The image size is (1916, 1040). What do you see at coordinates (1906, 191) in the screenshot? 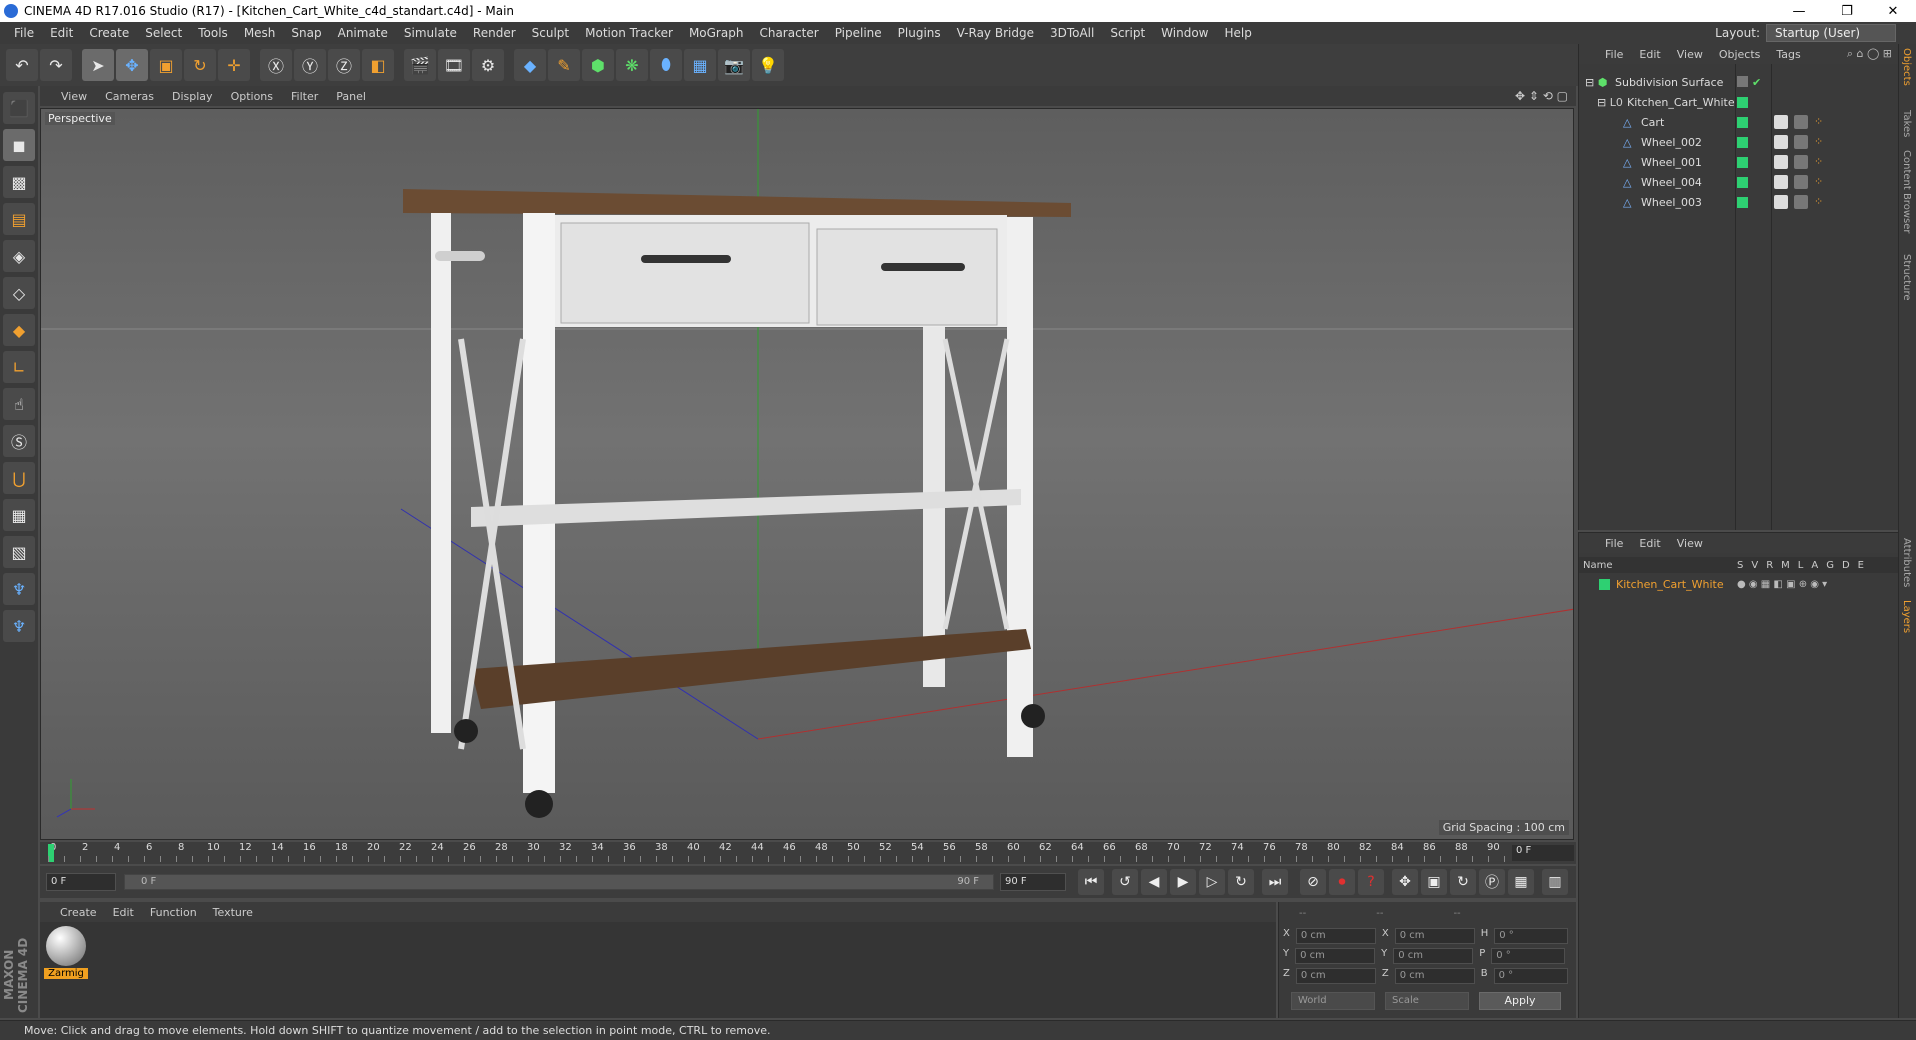
I see `tab-content-browser: Content Browser` at bounding box center [1906, 191].